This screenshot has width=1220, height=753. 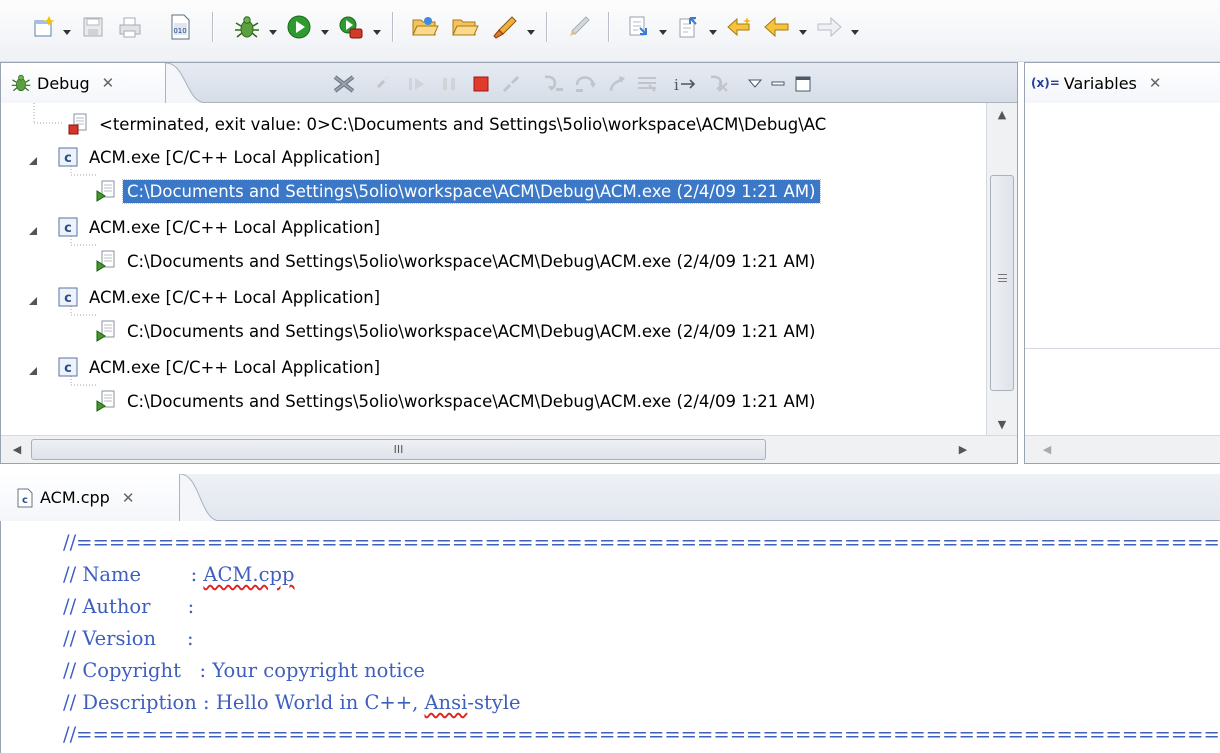 I want to click on debug-dropdown-icon, so click(x=273, y=29).